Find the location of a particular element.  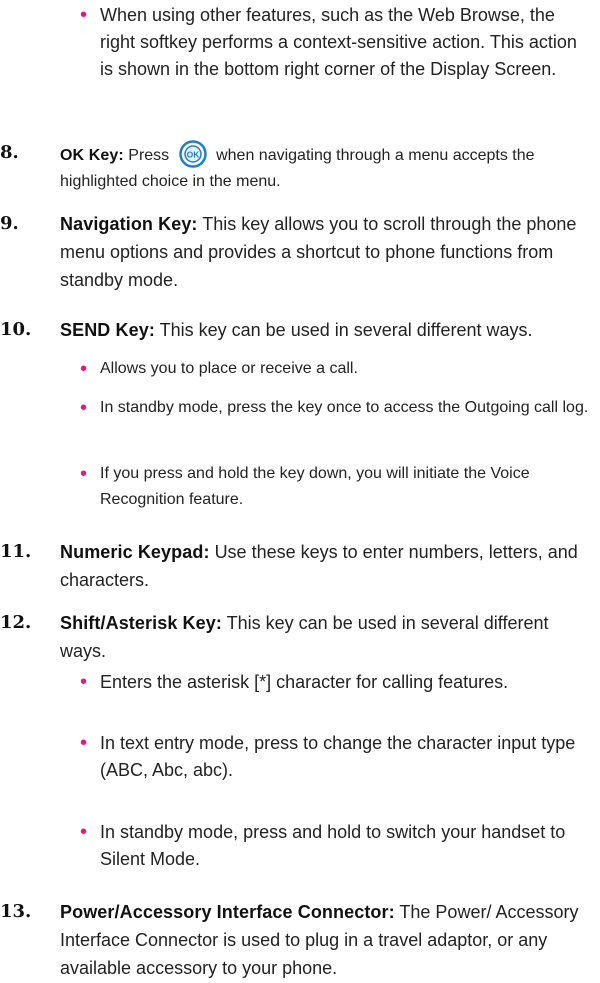

svg-text: OK is located at coordinates (193, 155).